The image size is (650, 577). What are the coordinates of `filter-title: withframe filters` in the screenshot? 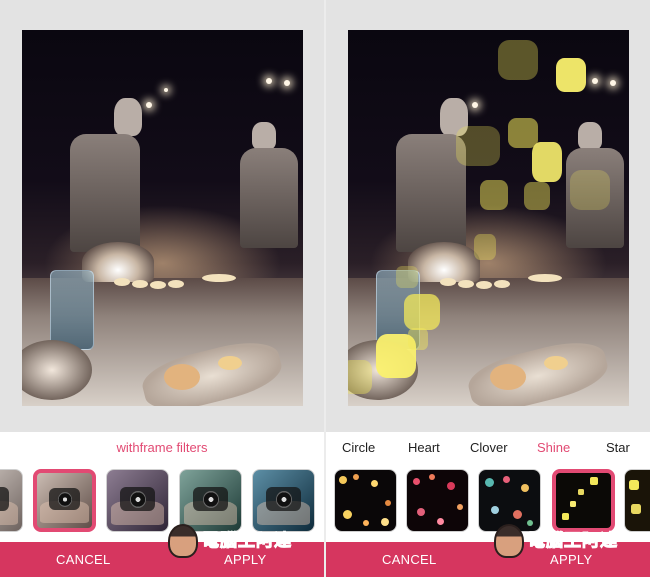 It's located at (162, 447).